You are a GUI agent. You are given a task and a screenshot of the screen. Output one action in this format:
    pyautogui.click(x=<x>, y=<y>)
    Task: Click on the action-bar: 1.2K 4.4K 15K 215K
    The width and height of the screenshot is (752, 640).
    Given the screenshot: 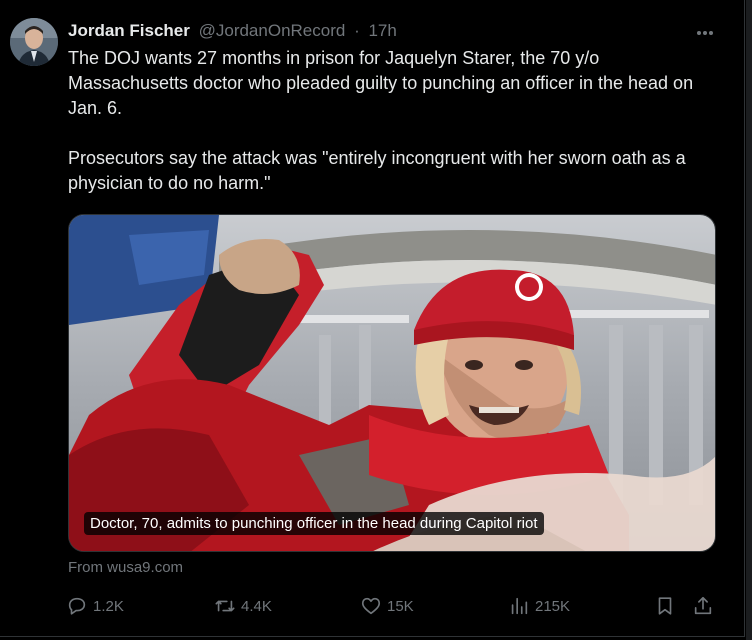 What is the action you would take?
    pyautogui.click(x=390, y=606)
    